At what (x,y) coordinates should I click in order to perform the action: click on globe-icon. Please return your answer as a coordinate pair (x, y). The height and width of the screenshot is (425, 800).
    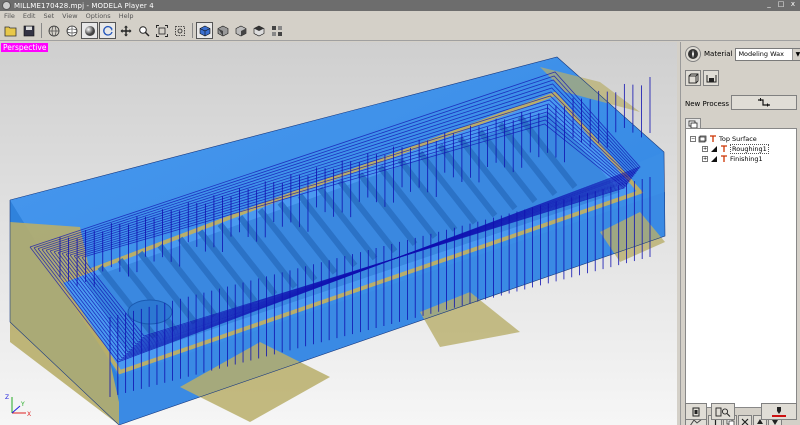
    Looking at the image, I should click on (71, 30).